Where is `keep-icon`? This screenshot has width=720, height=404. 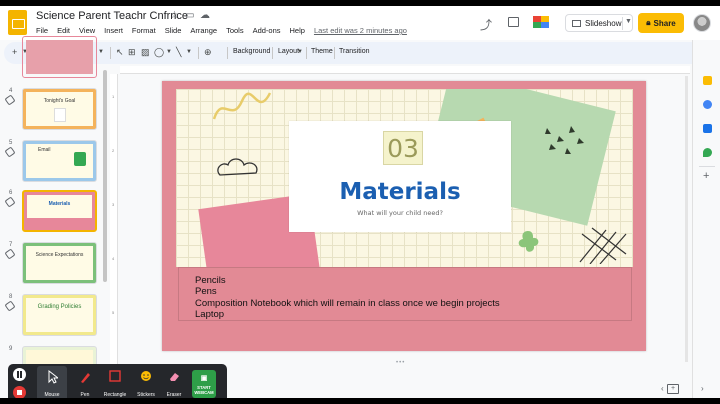 keep-icon is located at coordinates (707, 80).